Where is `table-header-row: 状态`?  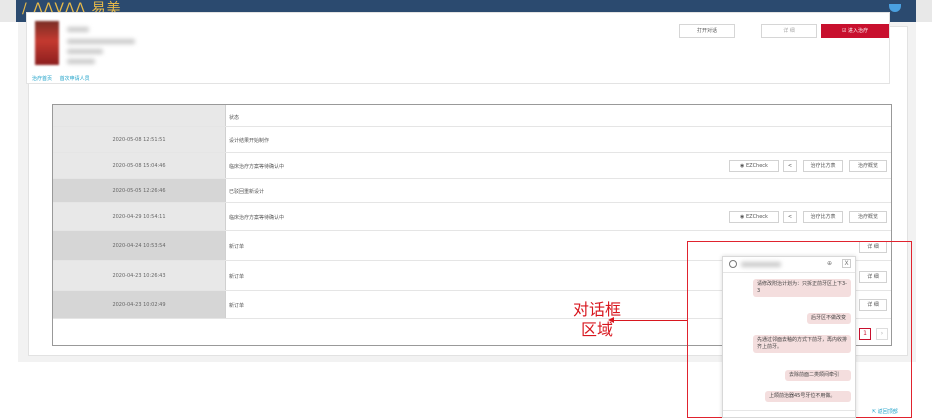
table-header-row: 状态 is located at coordinates (472, 116).